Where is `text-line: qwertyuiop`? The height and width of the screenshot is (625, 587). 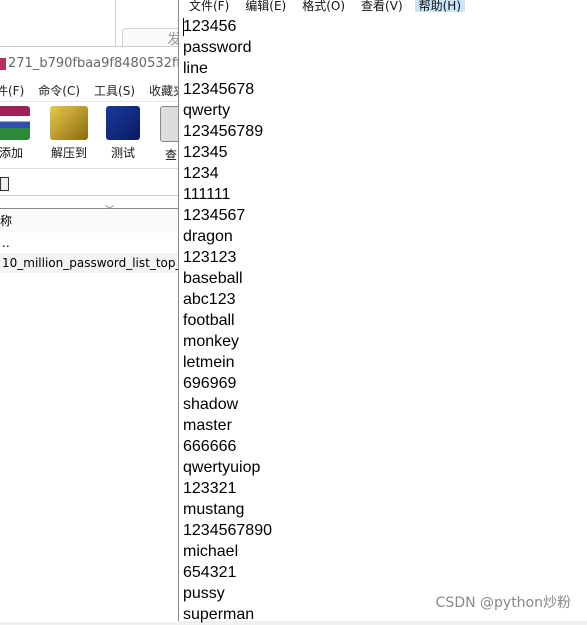
text-line: qwertyuiop is located at coordinates (222, 467).